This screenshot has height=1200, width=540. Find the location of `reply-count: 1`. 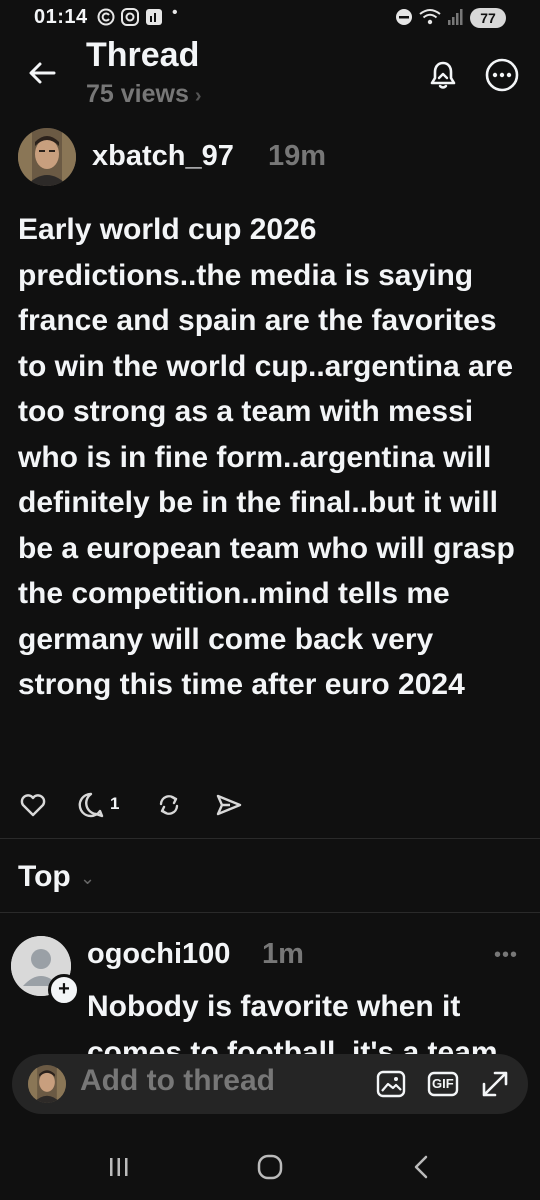

reply-count: 1 is located at coordinates (115, 803).